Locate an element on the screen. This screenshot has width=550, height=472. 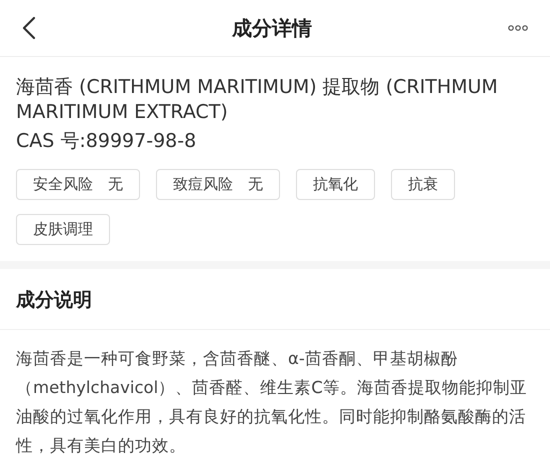
page-title: 成分详情 is located at coordinates (272, 28).